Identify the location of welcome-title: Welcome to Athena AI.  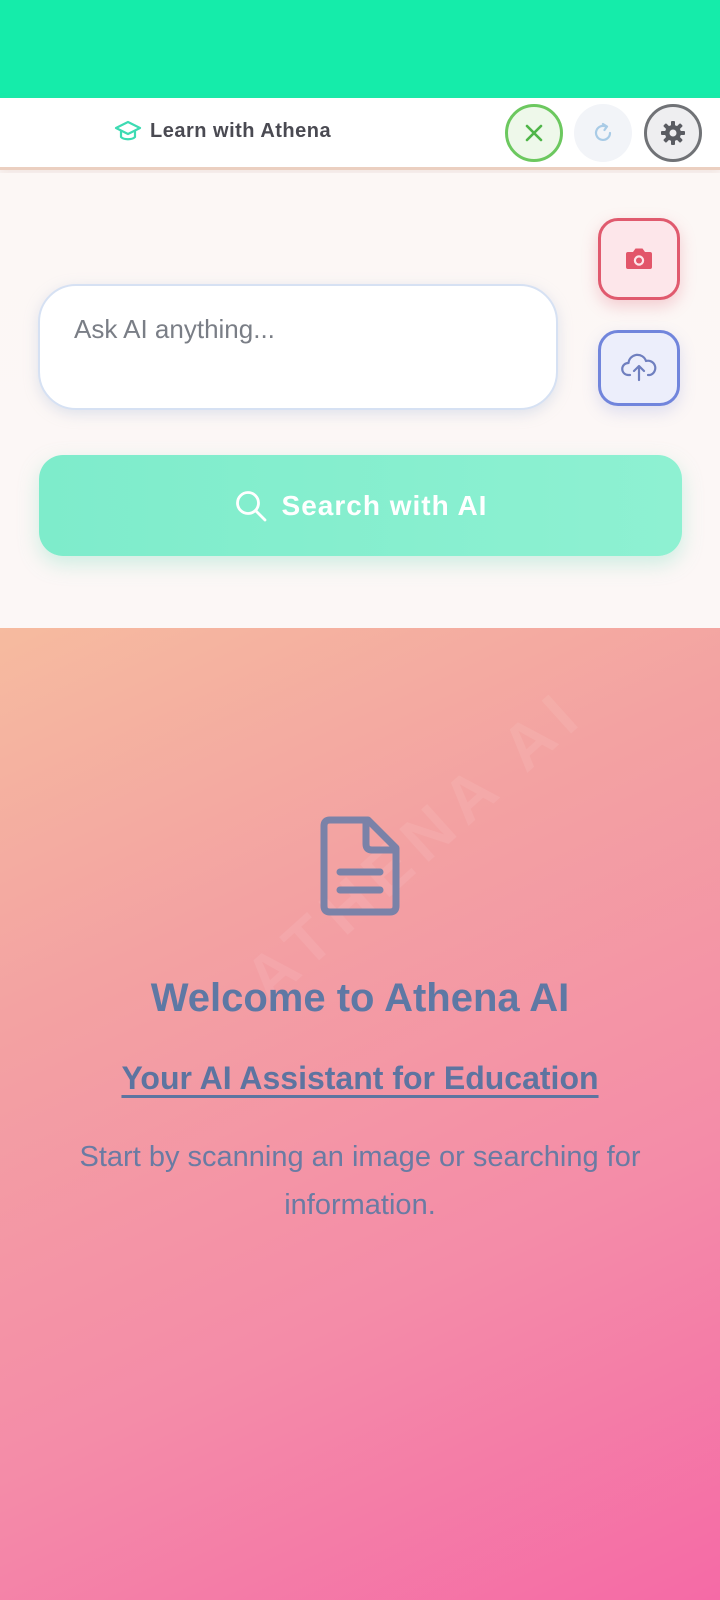
(360, 998).